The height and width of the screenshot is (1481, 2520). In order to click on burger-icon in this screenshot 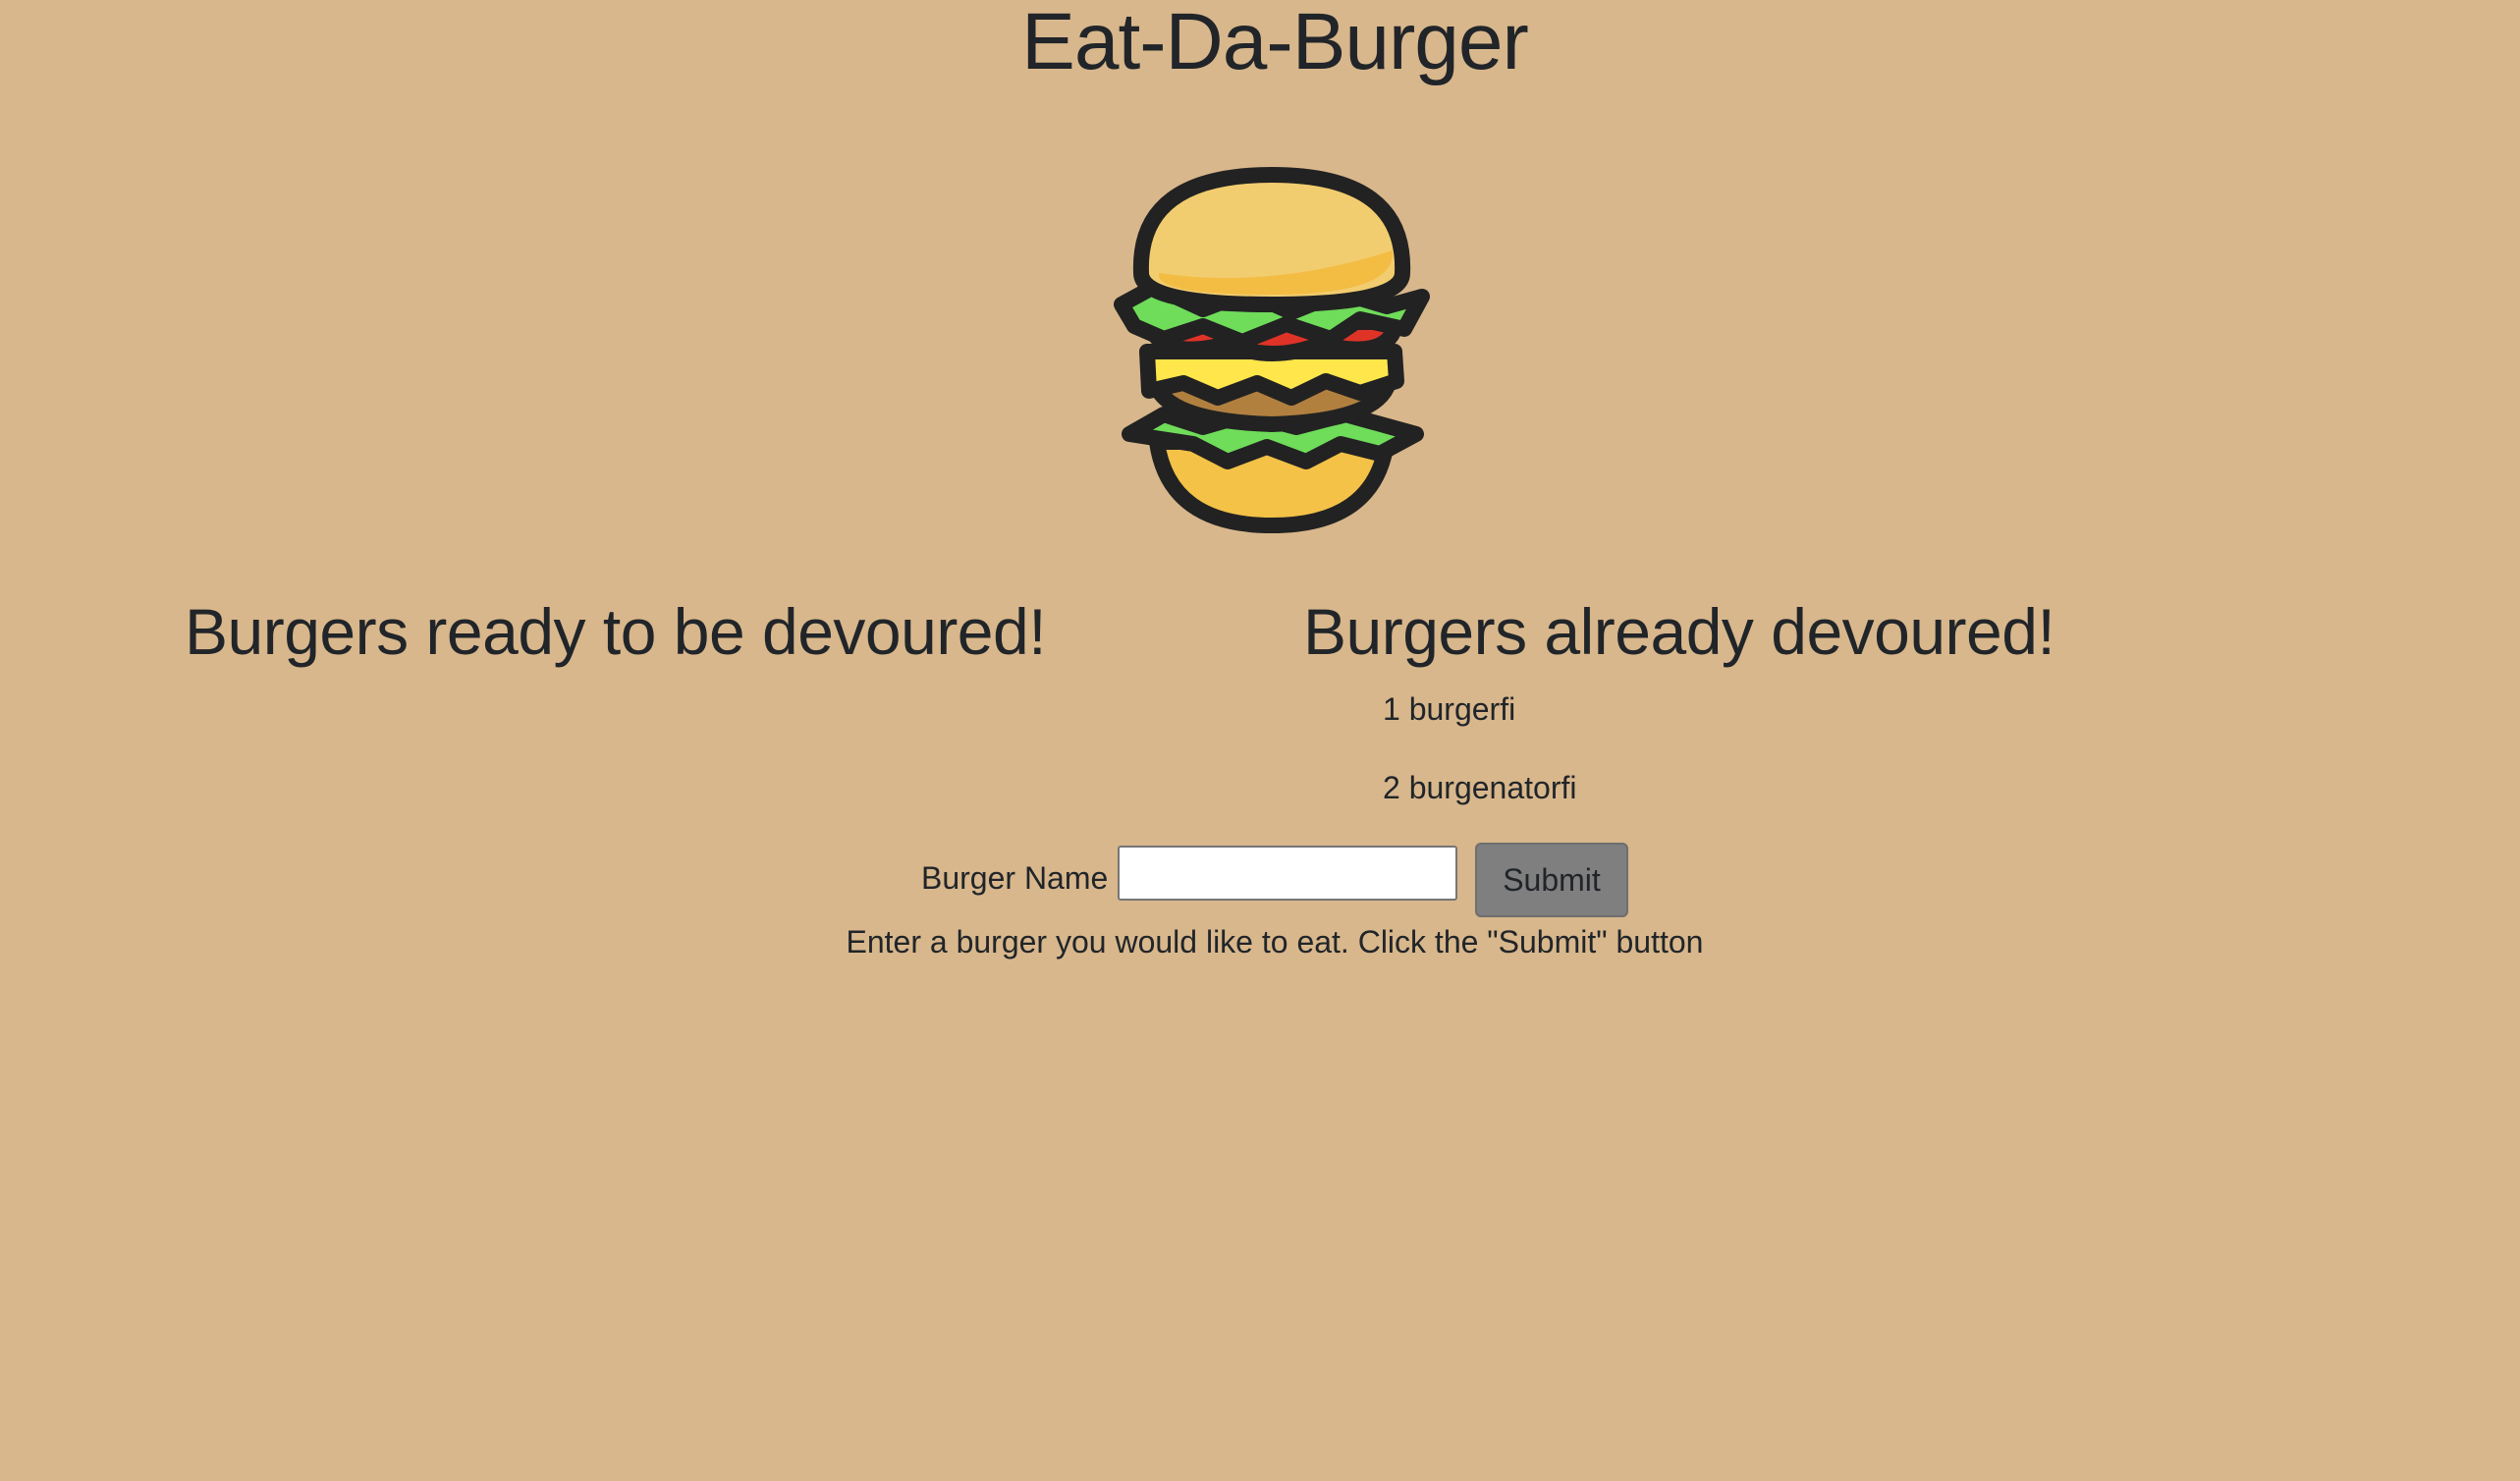, I will do `click(1272, 350)`.